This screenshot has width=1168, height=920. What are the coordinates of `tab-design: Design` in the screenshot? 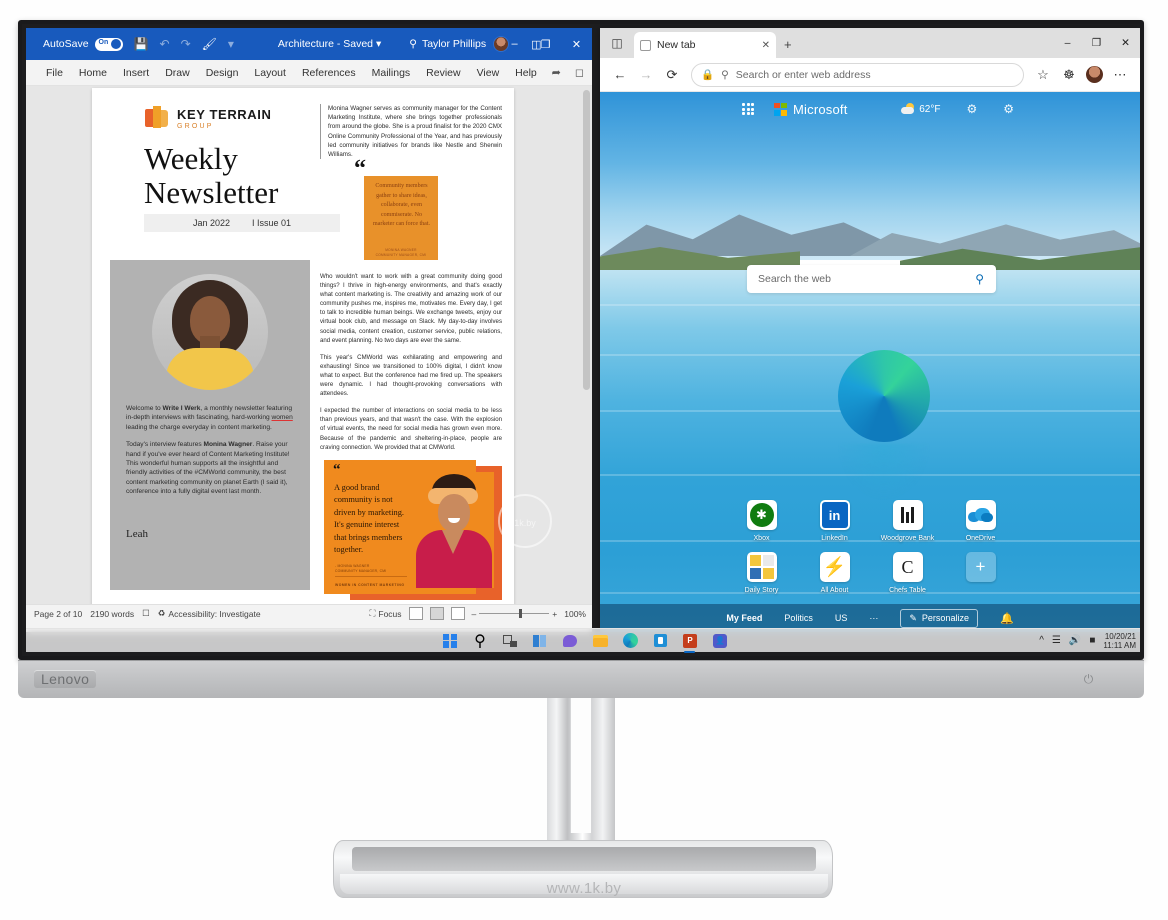 It's located at (222, 73).